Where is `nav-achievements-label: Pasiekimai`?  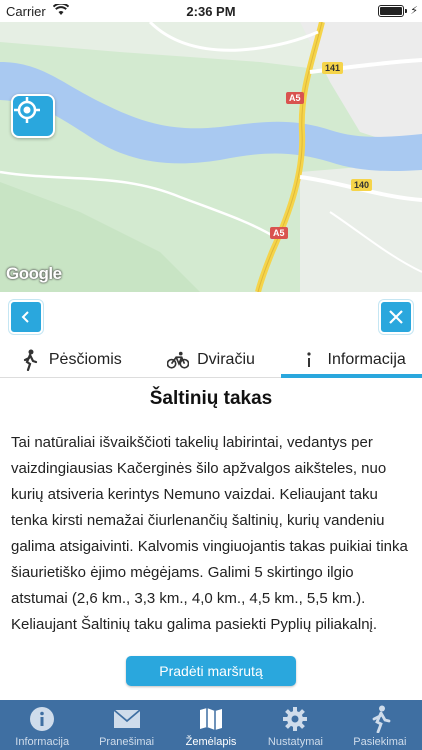
nav-achievements-label: Pasiekimai is located at coordinates (380, 742).